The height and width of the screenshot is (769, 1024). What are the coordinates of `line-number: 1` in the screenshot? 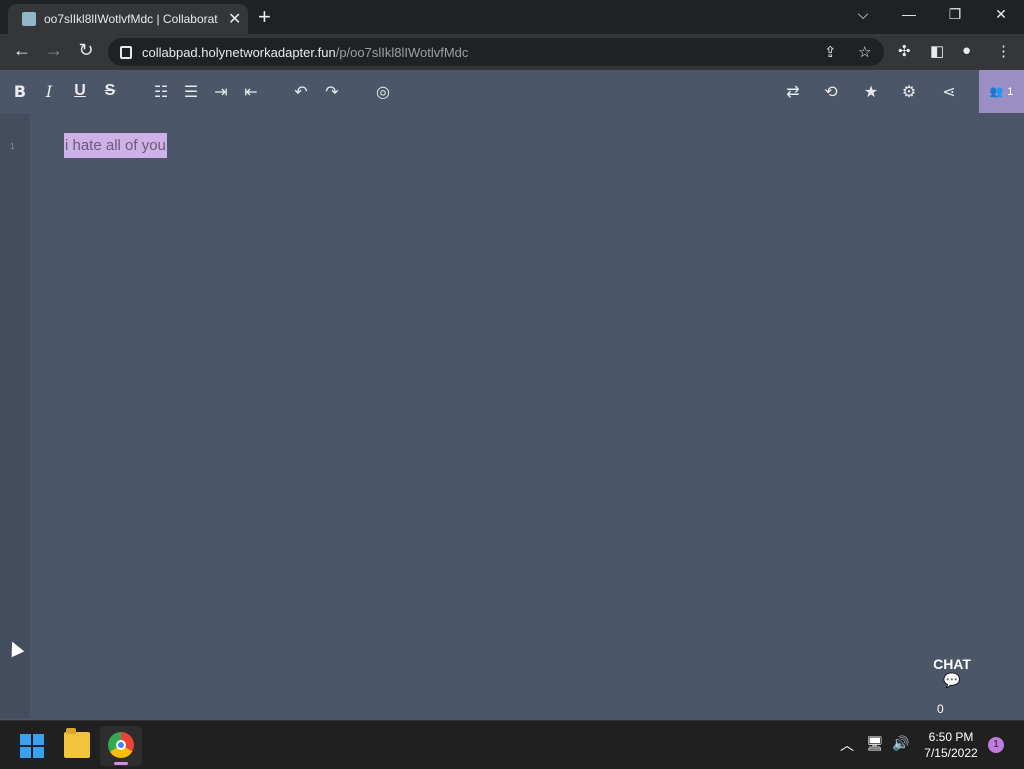 It's located at (12, 146).